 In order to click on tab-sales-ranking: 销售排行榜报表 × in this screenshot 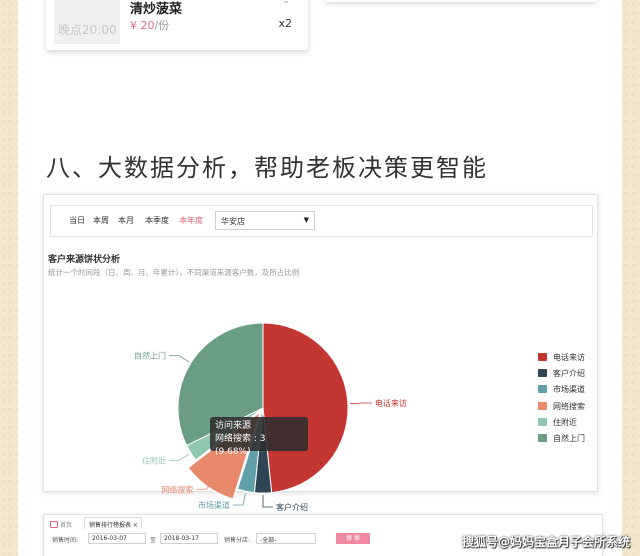, I will do `click(113, 523)`.